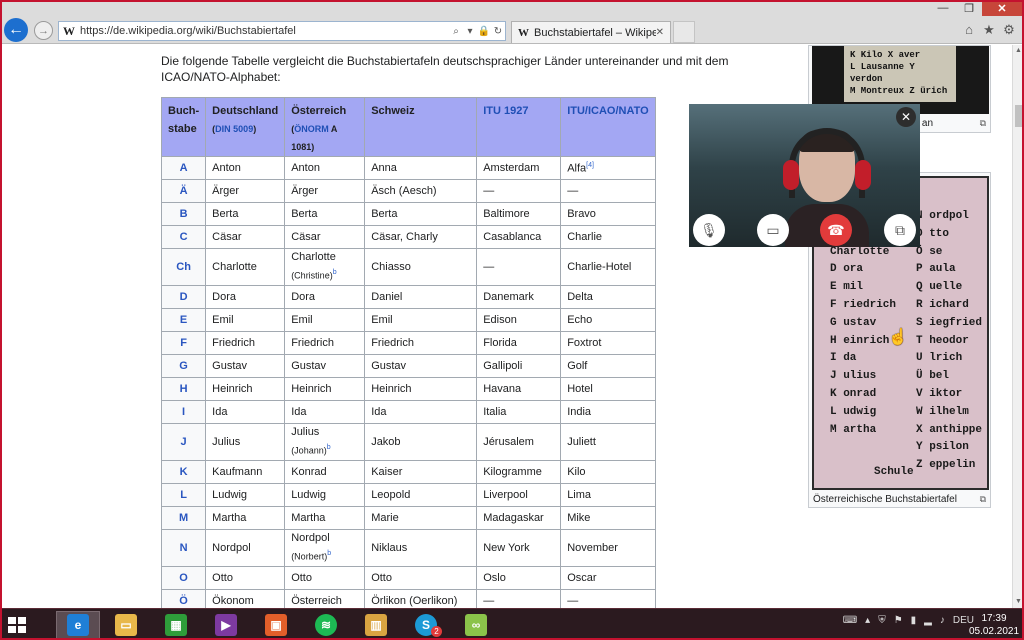  Describe the element at coordinates (607, 111) in the screenshot. I see `nato-link: ITU/ICAO/NATO` at that location.